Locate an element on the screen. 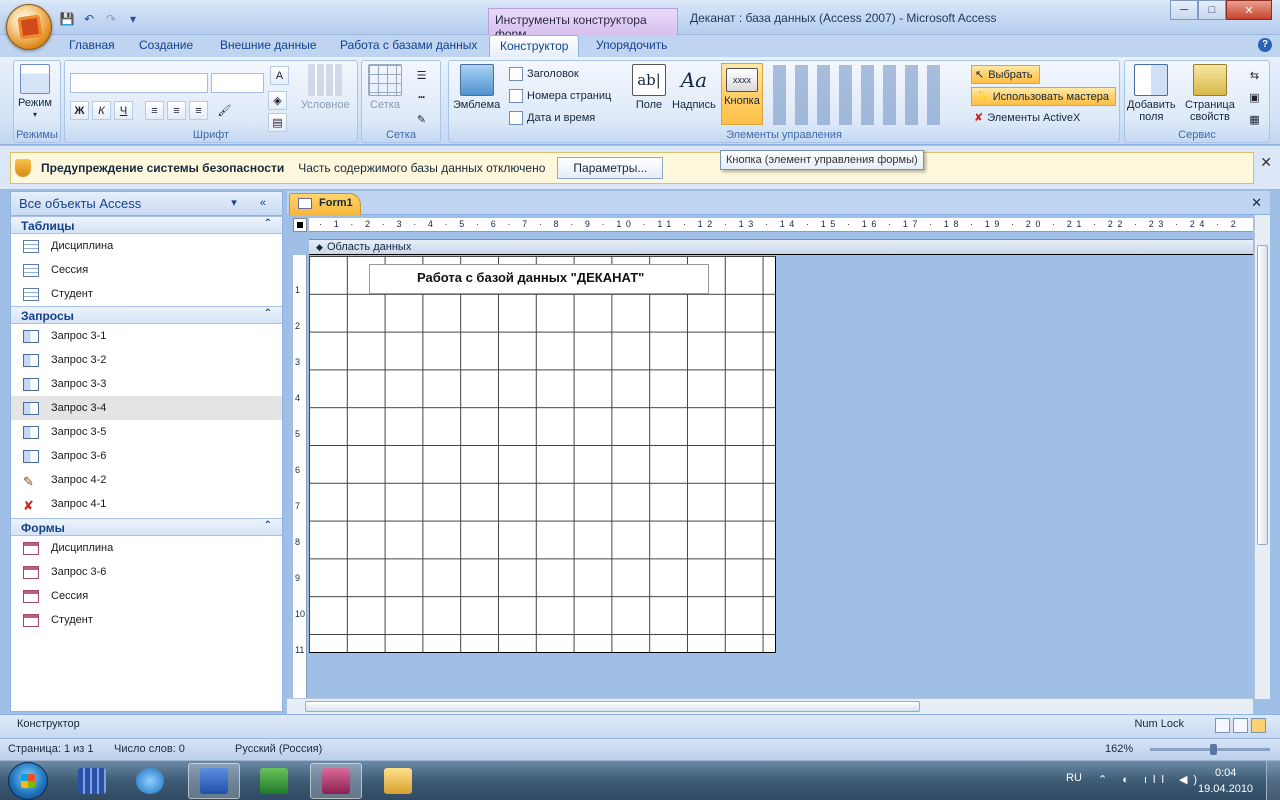 The width and height of the screenshot is (1280, 800). button-control: xxxx Кнопка is located at coordinates (742, 94).